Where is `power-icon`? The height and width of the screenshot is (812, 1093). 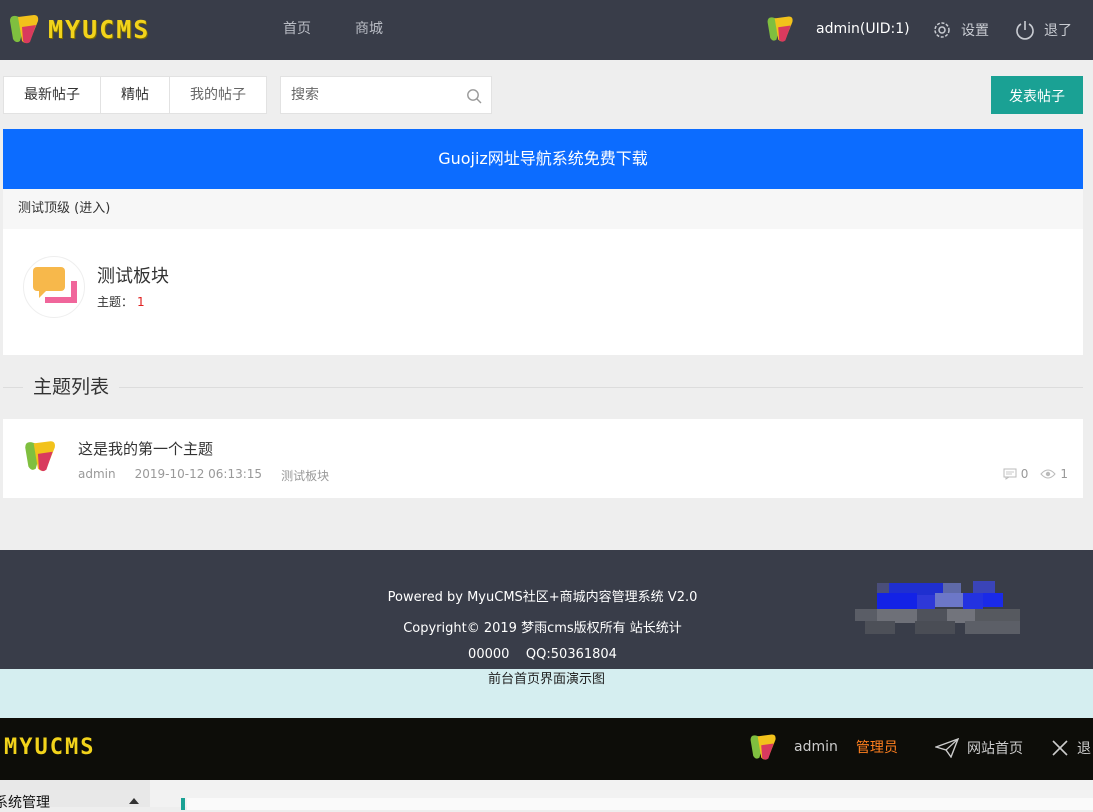
power-icon is located at coordinates (1025, 30).